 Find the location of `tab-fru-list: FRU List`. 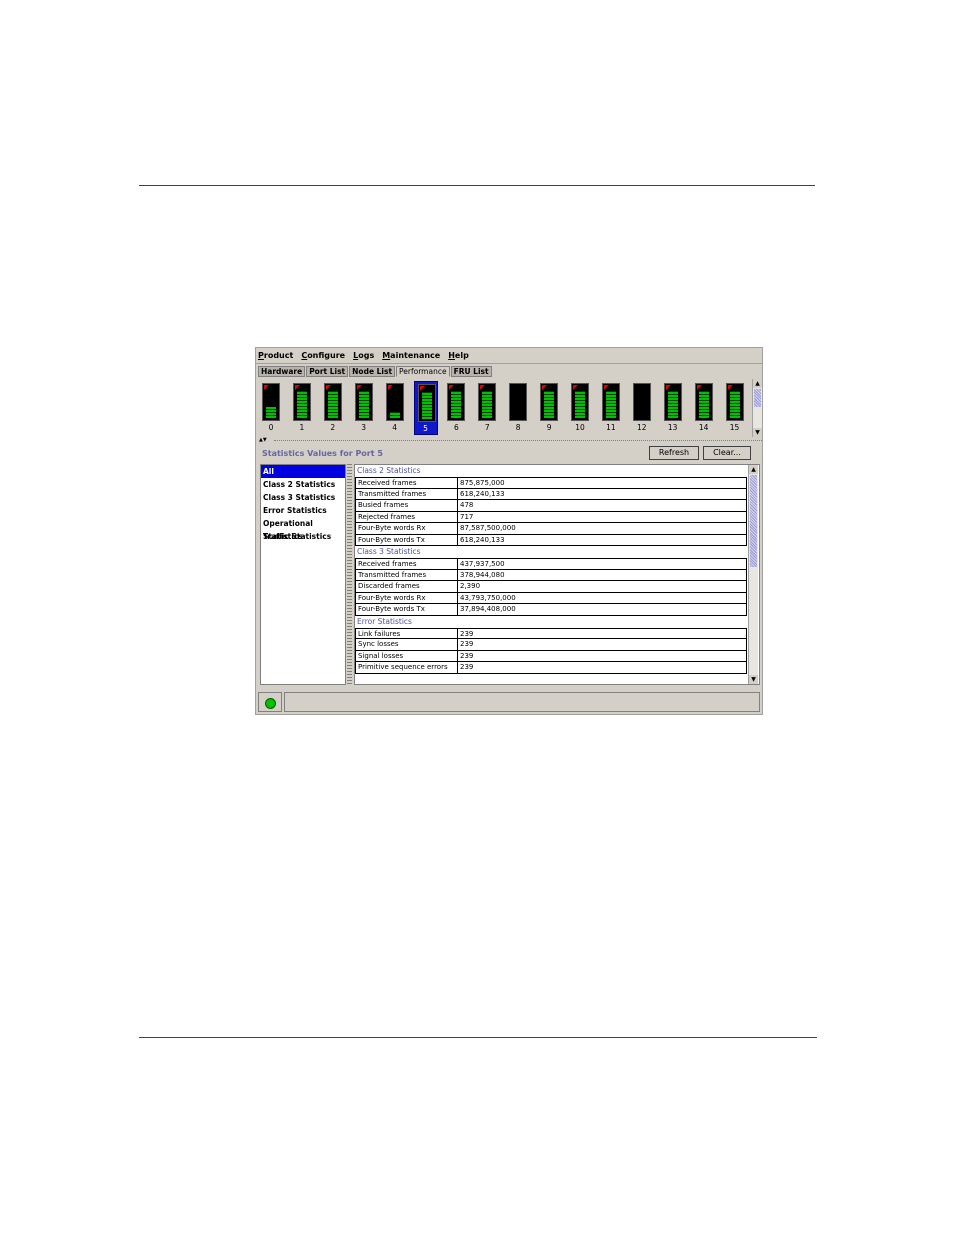

tab-fru-list: FRU List is located at coordinates (471, 371).